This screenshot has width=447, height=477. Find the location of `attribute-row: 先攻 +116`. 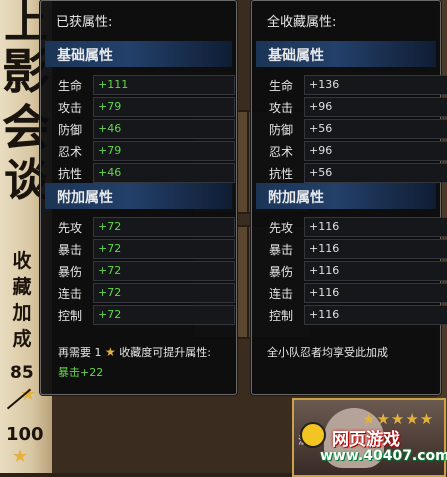

attribute-row: 先攻 +116 is located at coordinates (349, 227).